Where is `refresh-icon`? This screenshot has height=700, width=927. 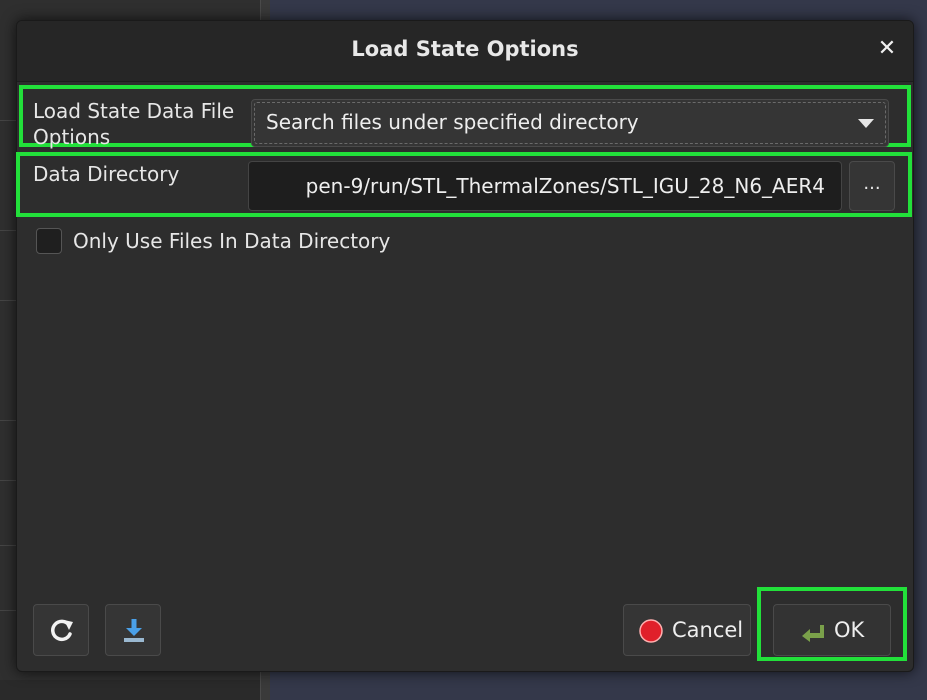 refresh-icon is located at coordinates (62, 630).